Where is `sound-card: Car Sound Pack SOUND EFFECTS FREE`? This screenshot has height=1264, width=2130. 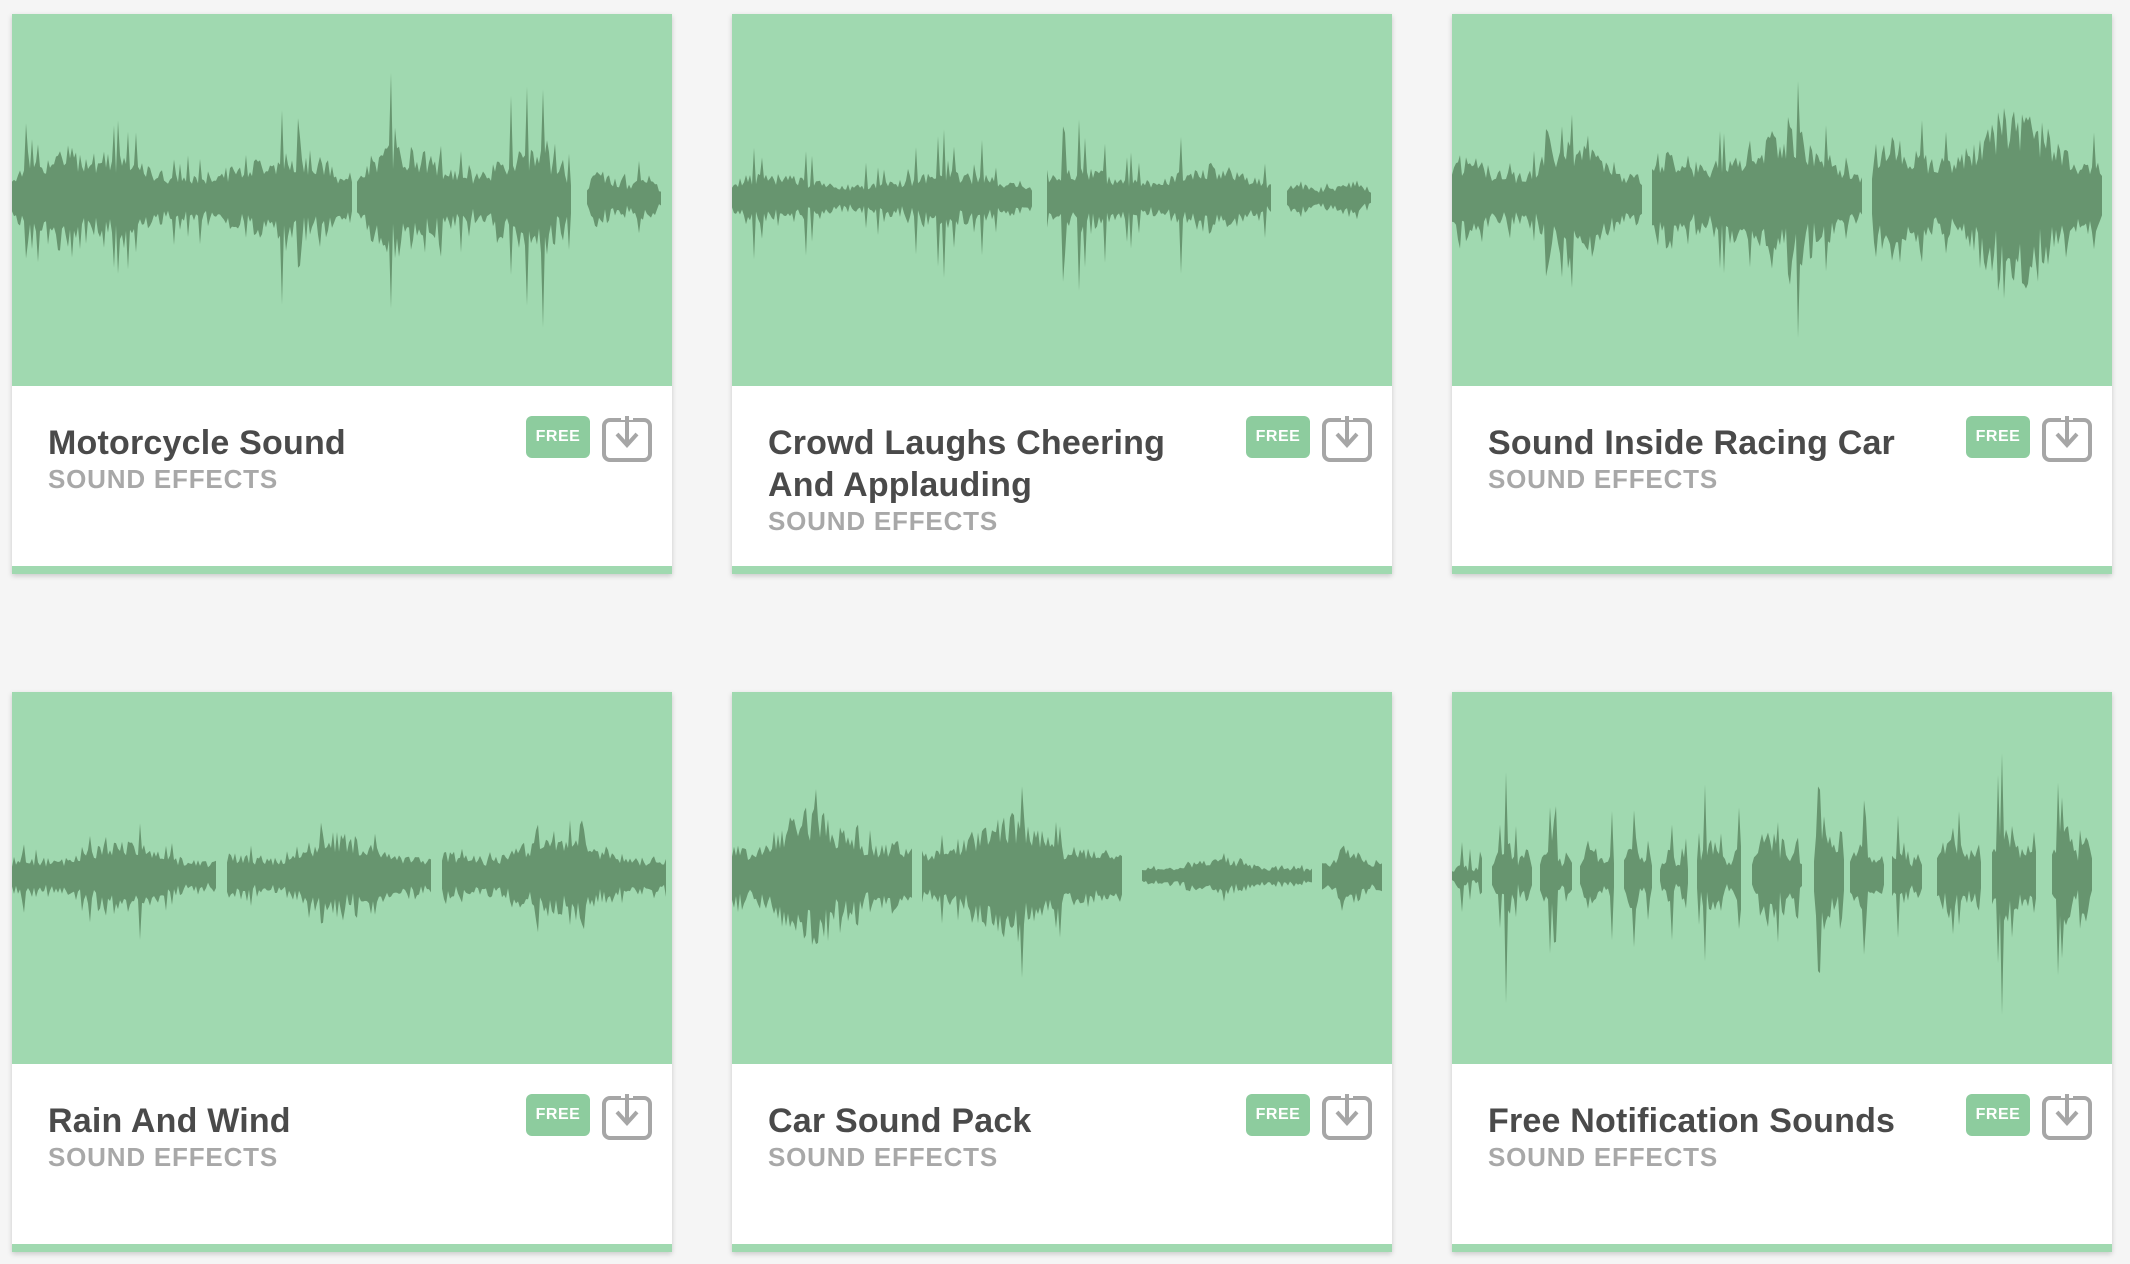 sound-card: Car Sound Pack SOUND EFFECTS FREE is located at coordinates (1062, 972).